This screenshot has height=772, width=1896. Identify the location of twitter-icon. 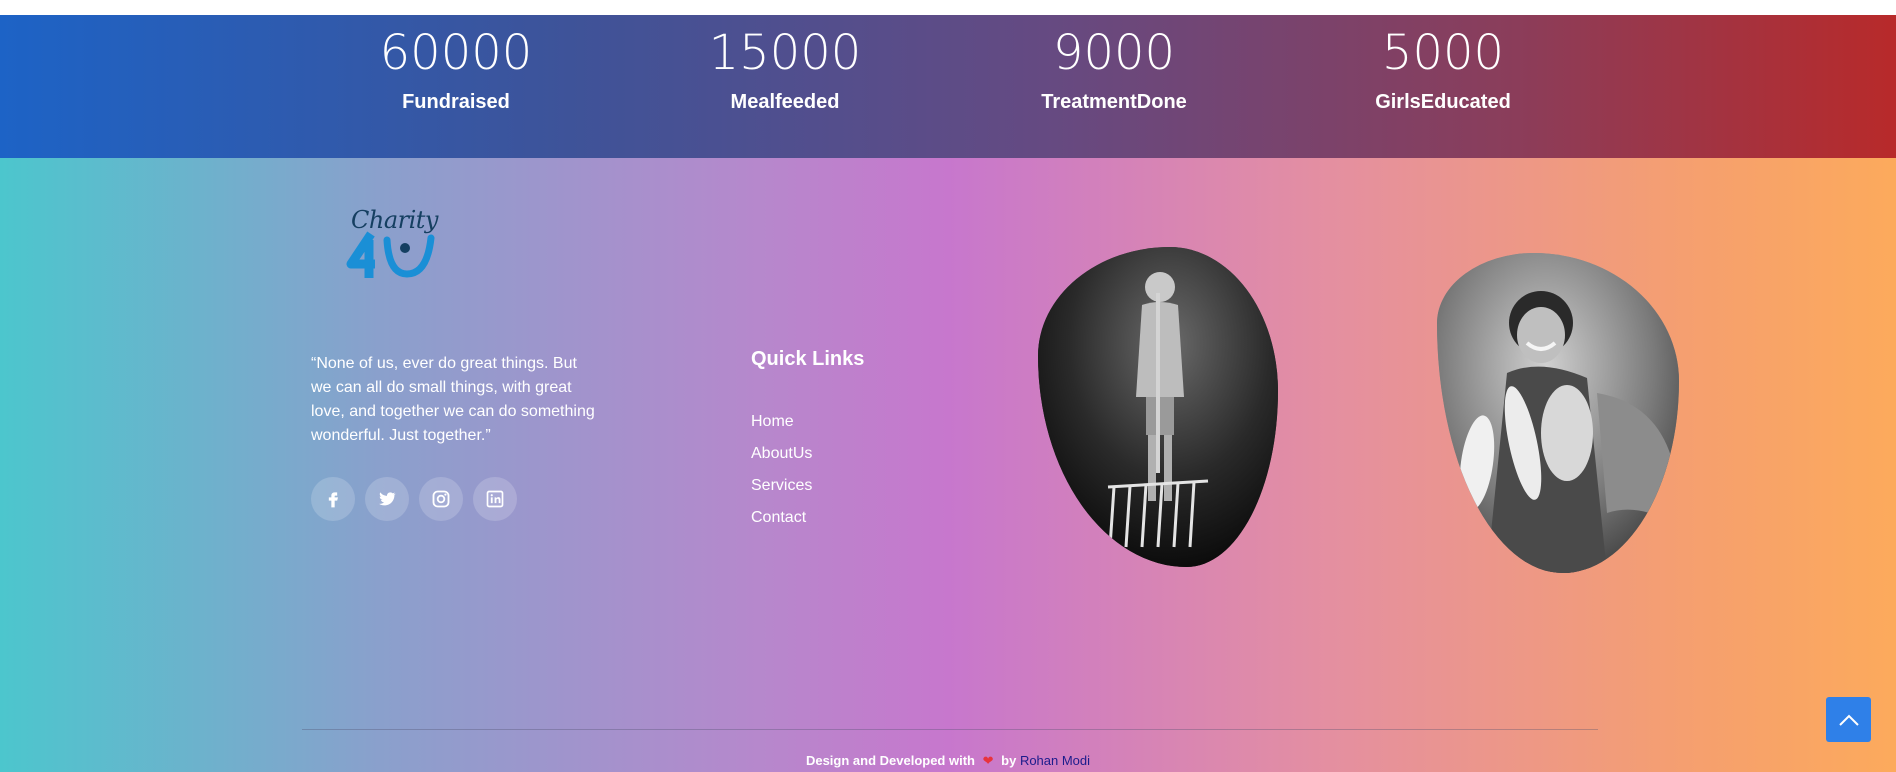
(388, 499).